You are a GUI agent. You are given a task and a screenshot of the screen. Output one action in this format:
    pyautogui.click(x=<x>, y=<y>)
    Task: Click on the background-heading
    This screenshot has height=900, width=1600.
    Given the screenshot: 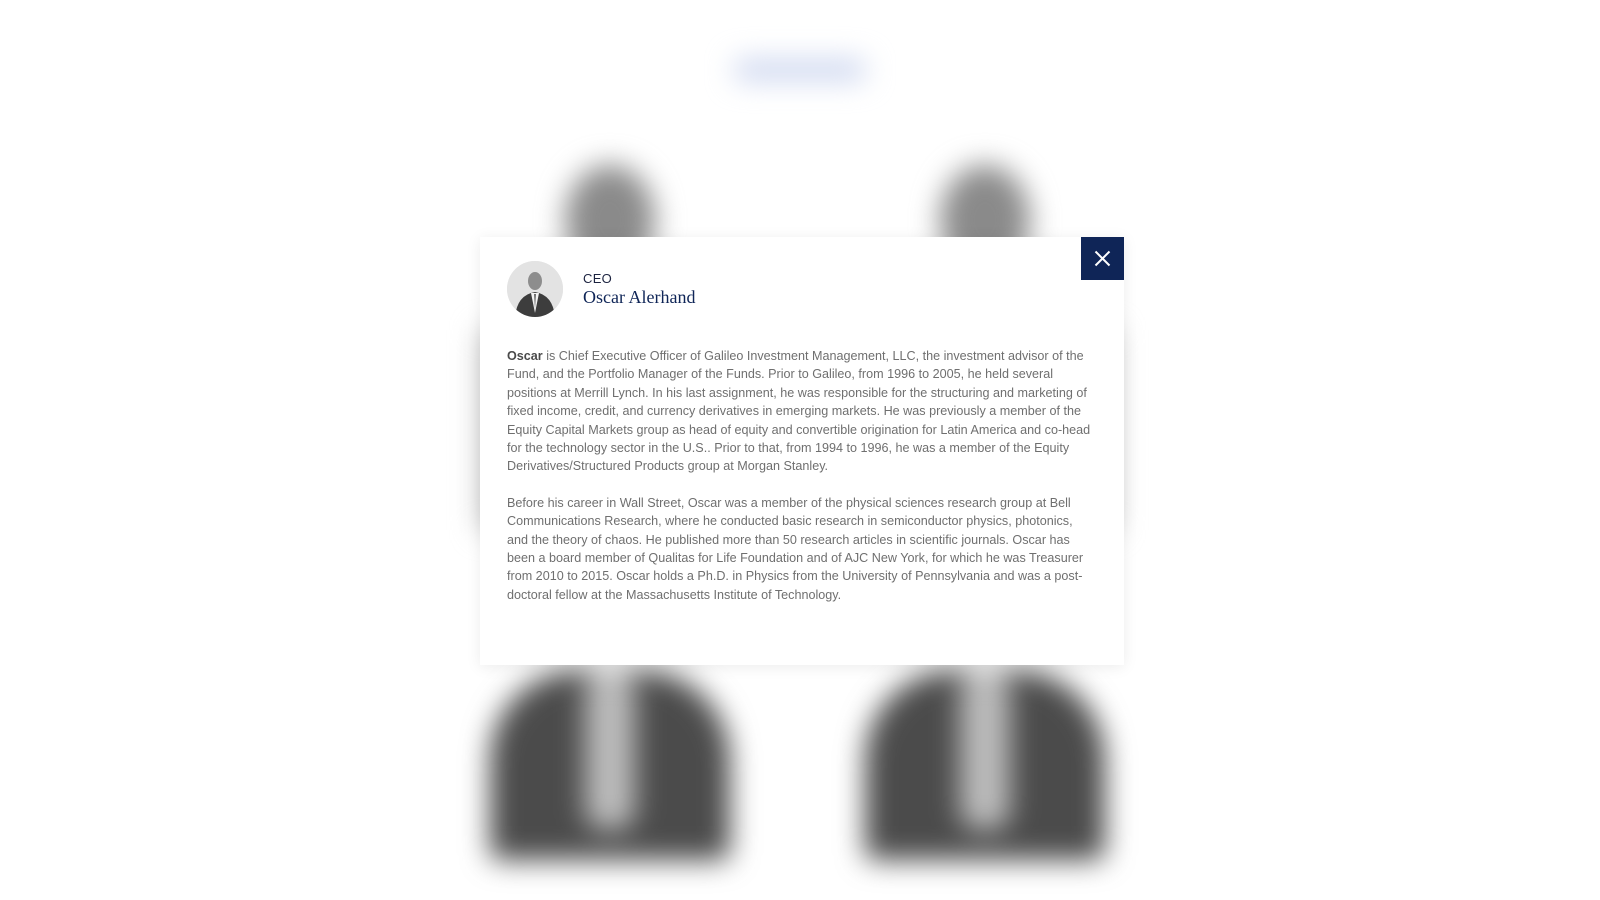 What is the action you would take?
    pyautogui.click(x=800, y=70)
    